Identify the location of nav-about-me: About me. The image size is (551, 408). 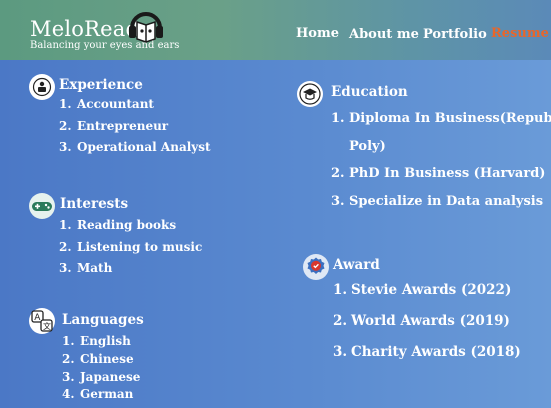
(384, 34).